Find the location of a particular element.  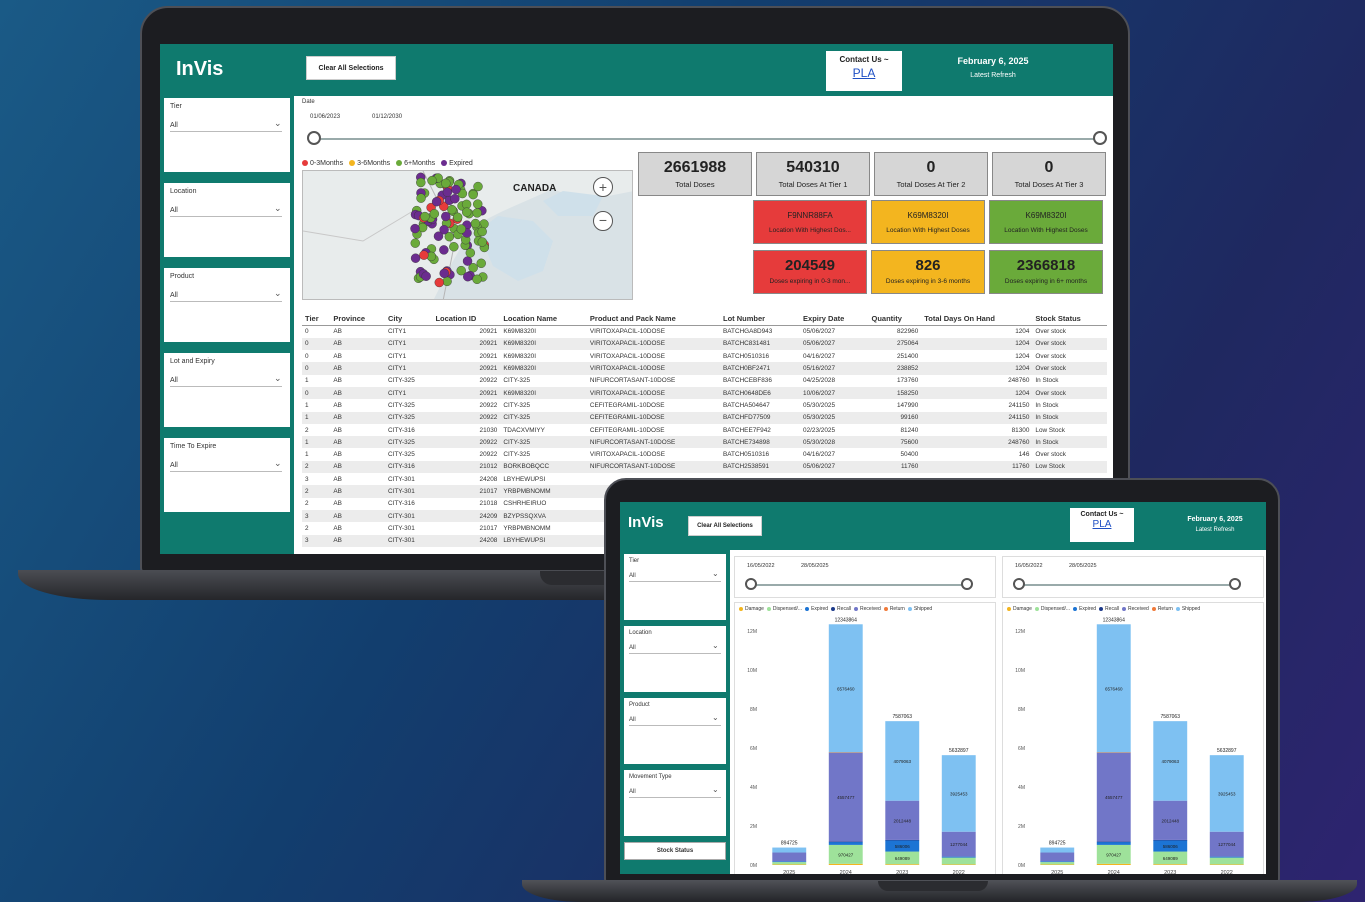

column-header: Tier is located at coordinates (316, 319).